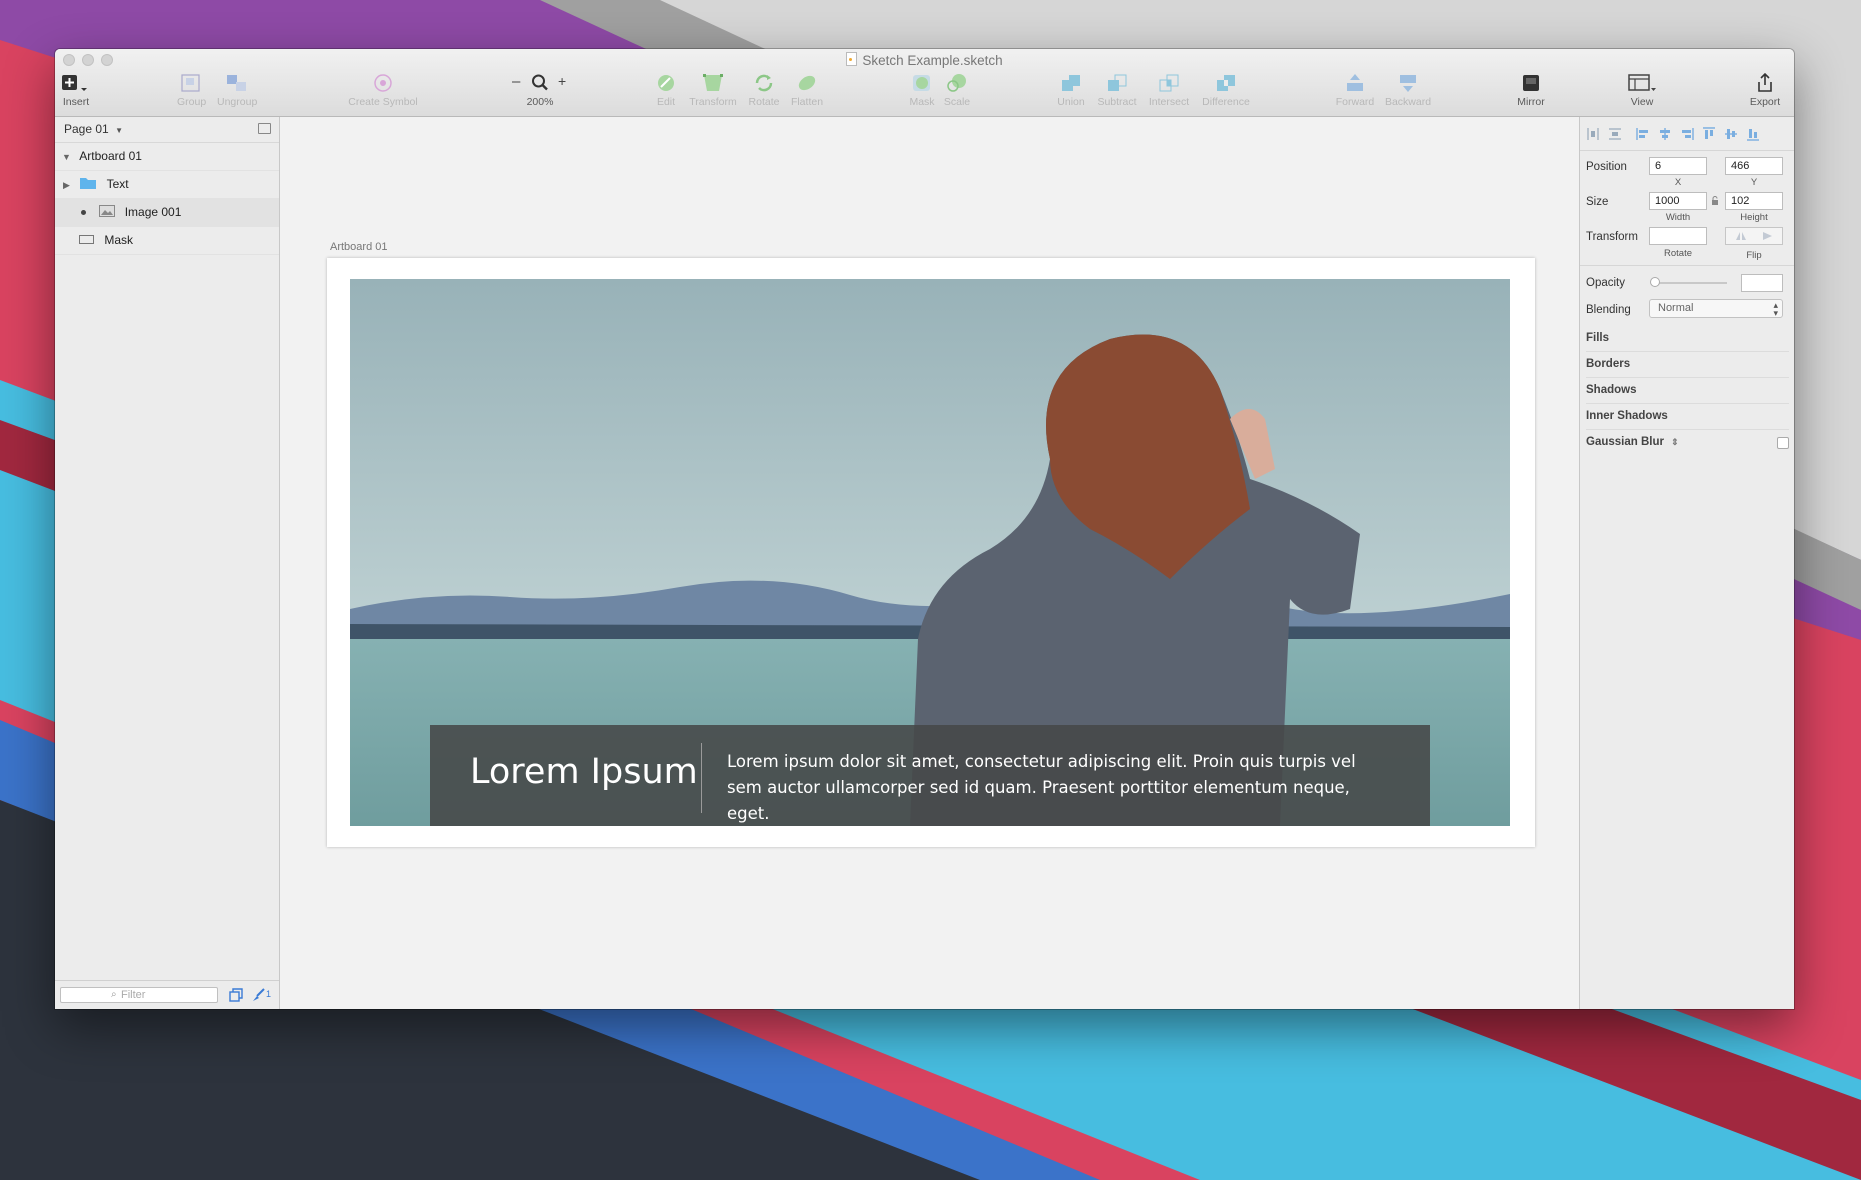 The width and height of the screenshot is (1861, 1180). What do you see at coordinates (1783, 443) in the screenshot?
I see `gaussian-blur-checkbox` at bounding box center [1783, 443].